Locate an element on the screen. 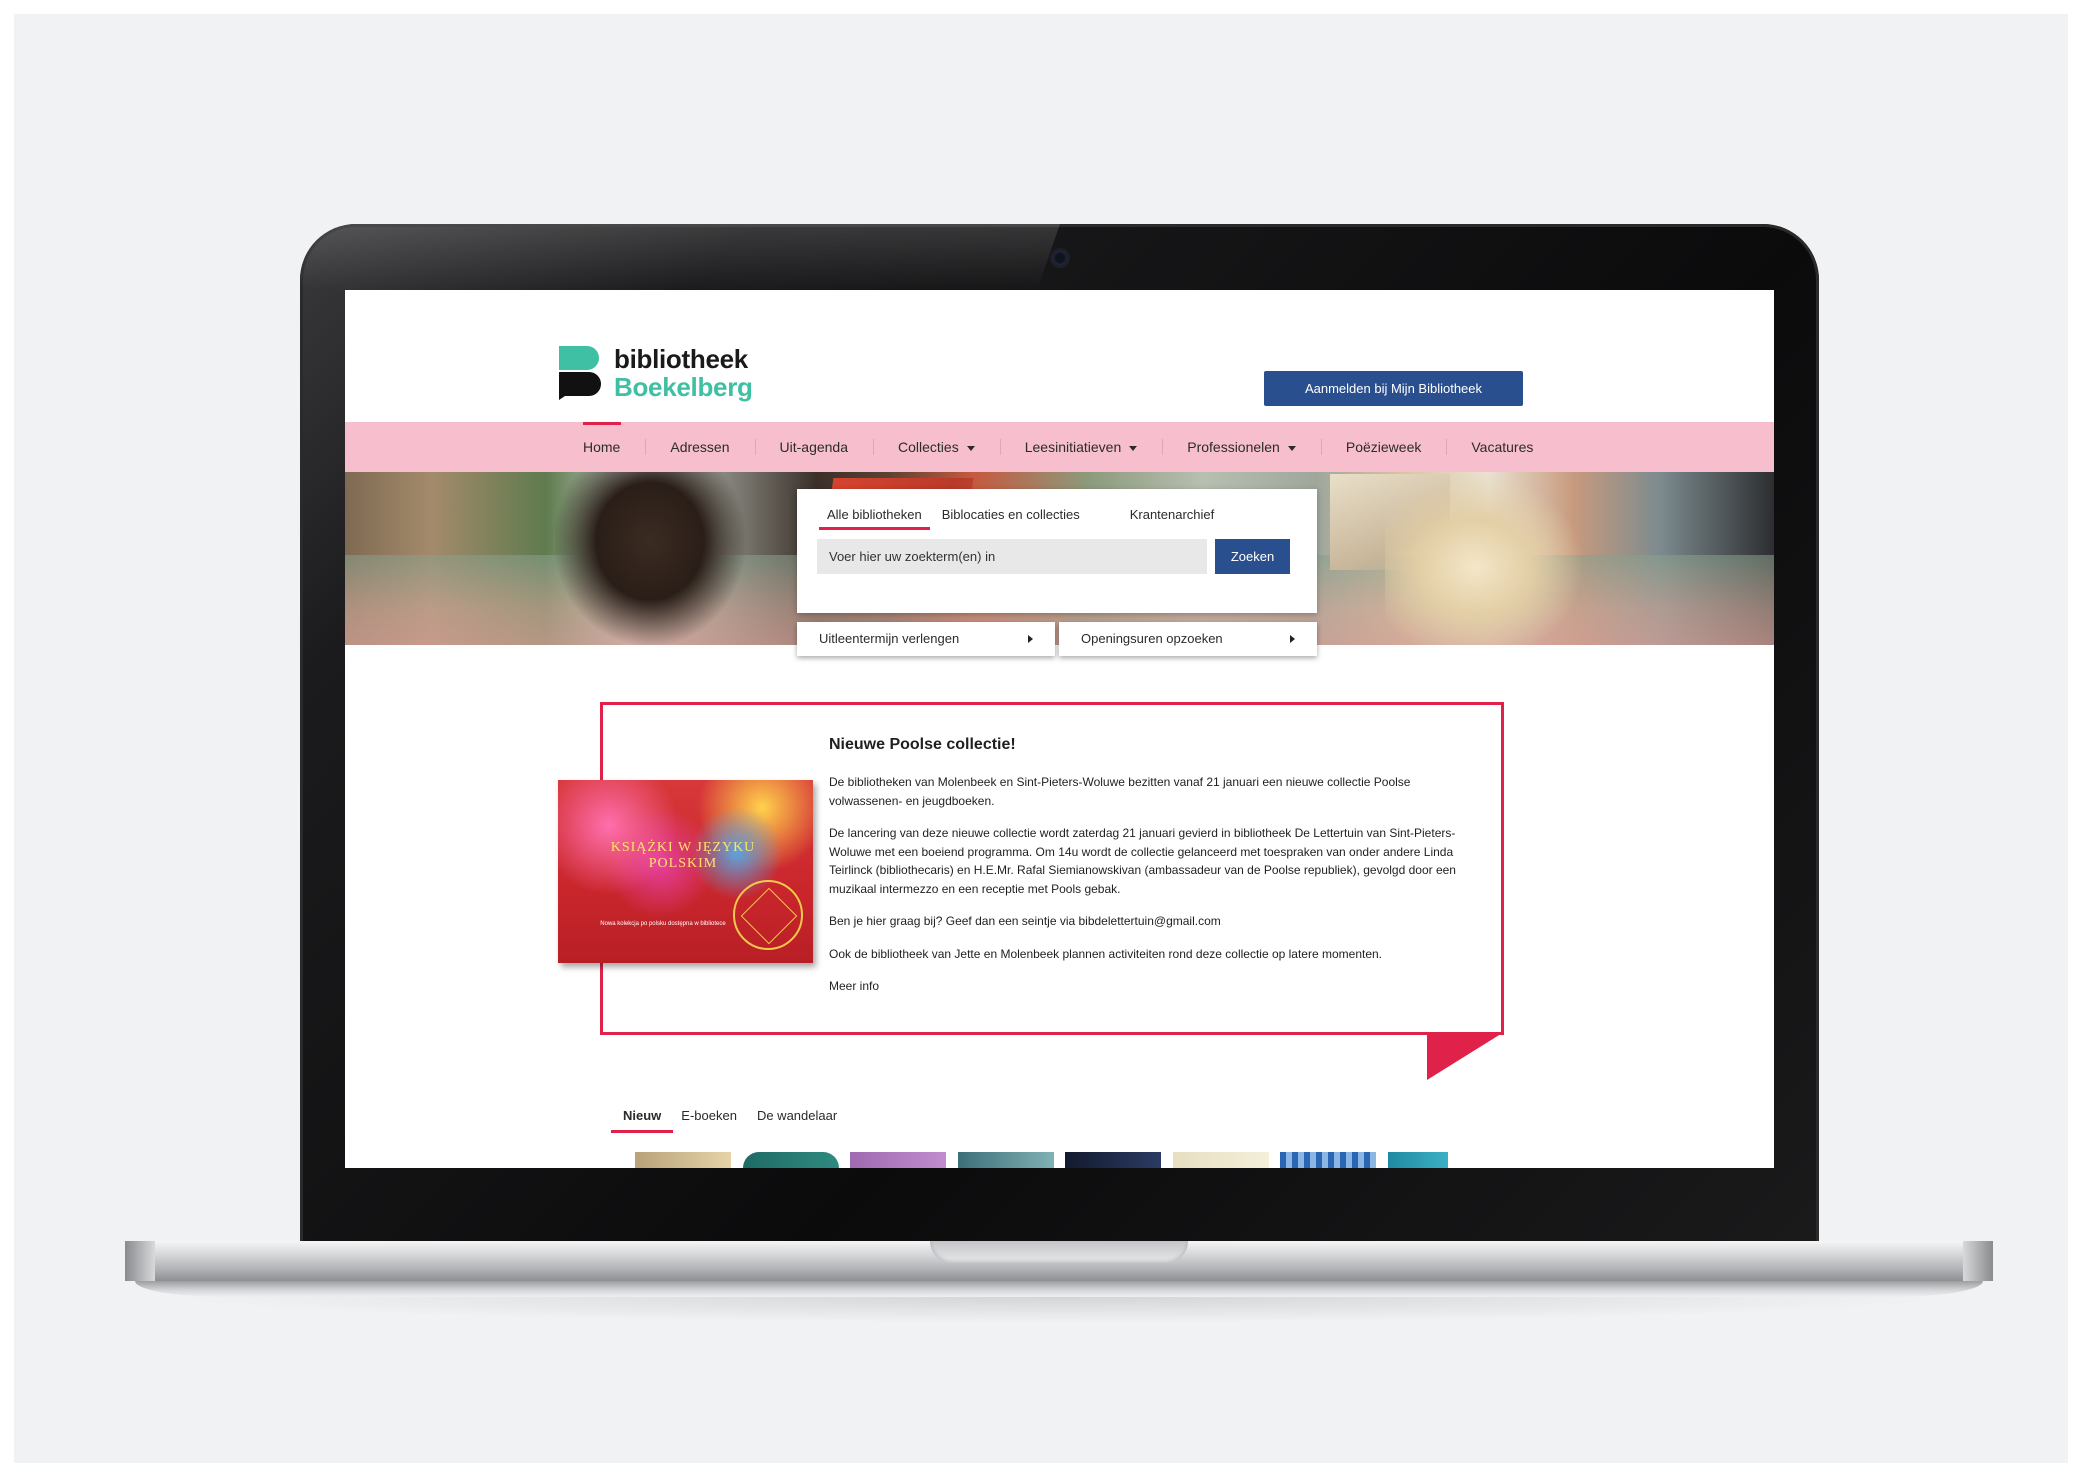 Image resolution: width=2082 pixels, height=1477 pixels. nav-item-uit-agenda: Uit-agenda is located at coordinates (814, 447).